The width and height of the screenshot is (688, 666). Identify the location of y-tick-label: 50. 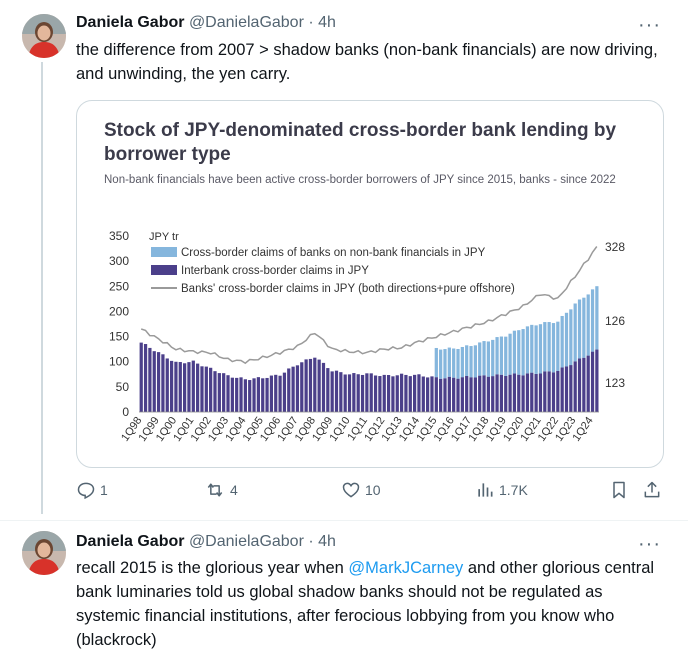
(123, 387).